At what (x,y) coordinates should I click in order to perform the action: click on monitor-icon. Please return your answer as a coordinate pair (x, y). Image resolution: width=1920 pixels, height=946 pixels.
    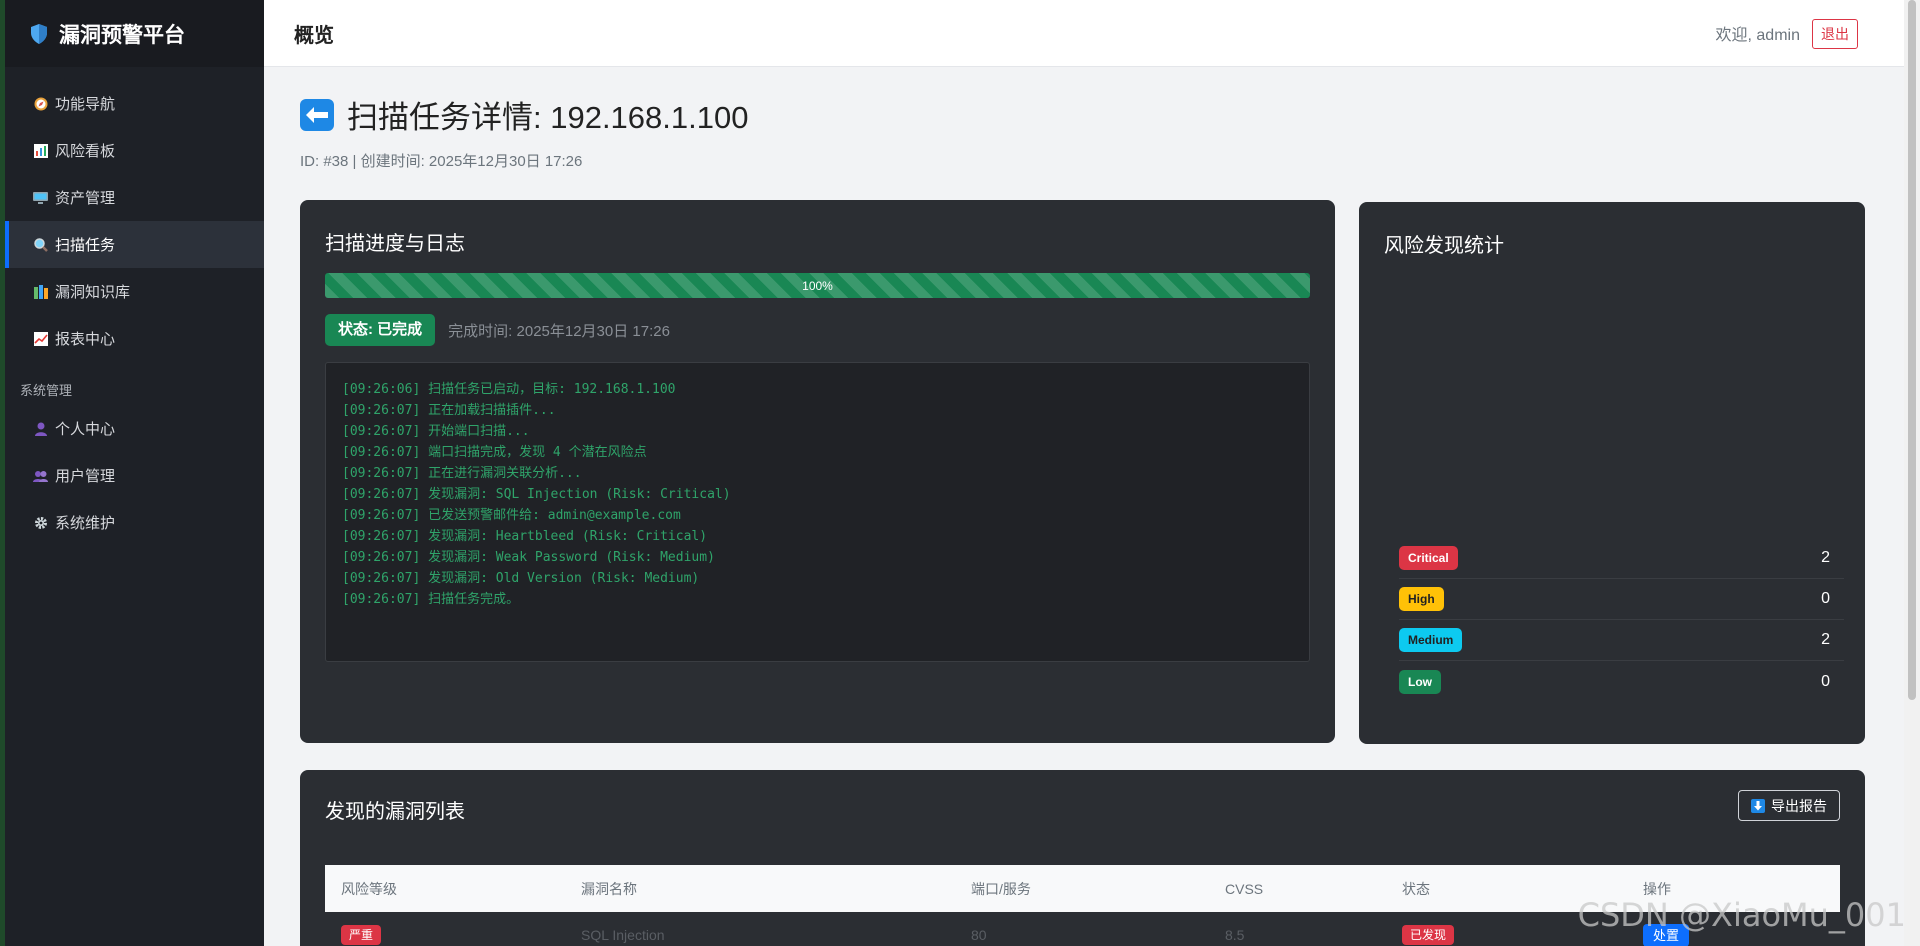
    Looking at the image, I should click on (40, 197).